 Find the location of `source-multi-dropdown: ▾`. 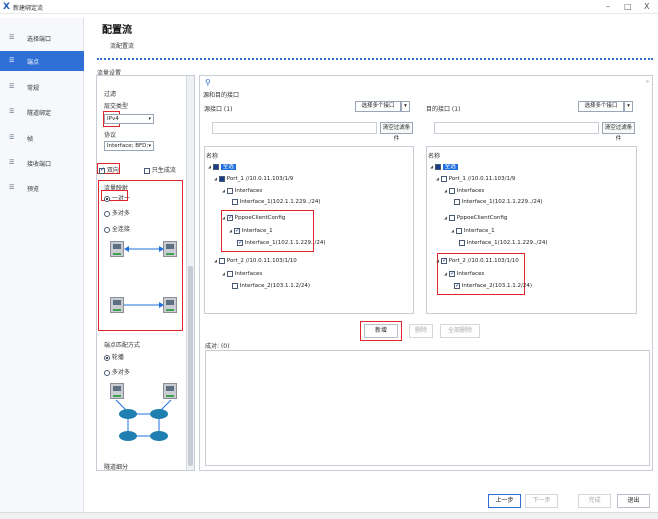

source-multi-dropdown: ▾ is located at coordinates (405, 106).